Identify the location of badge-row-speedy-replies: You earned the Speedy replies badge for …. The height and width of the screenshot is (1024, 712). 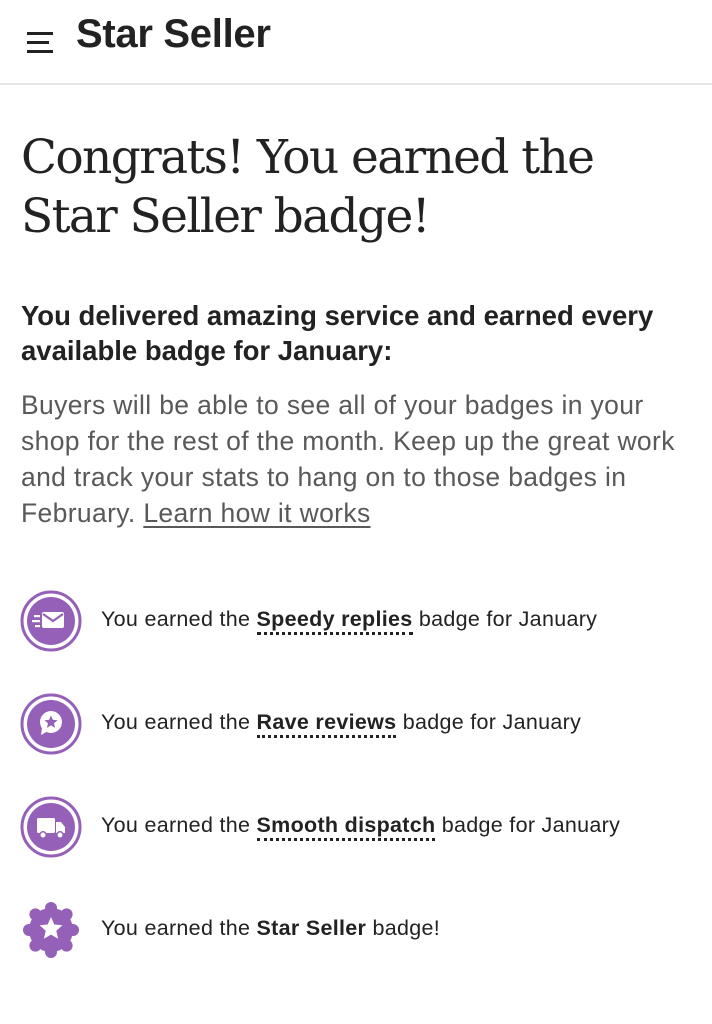
(360, 622).